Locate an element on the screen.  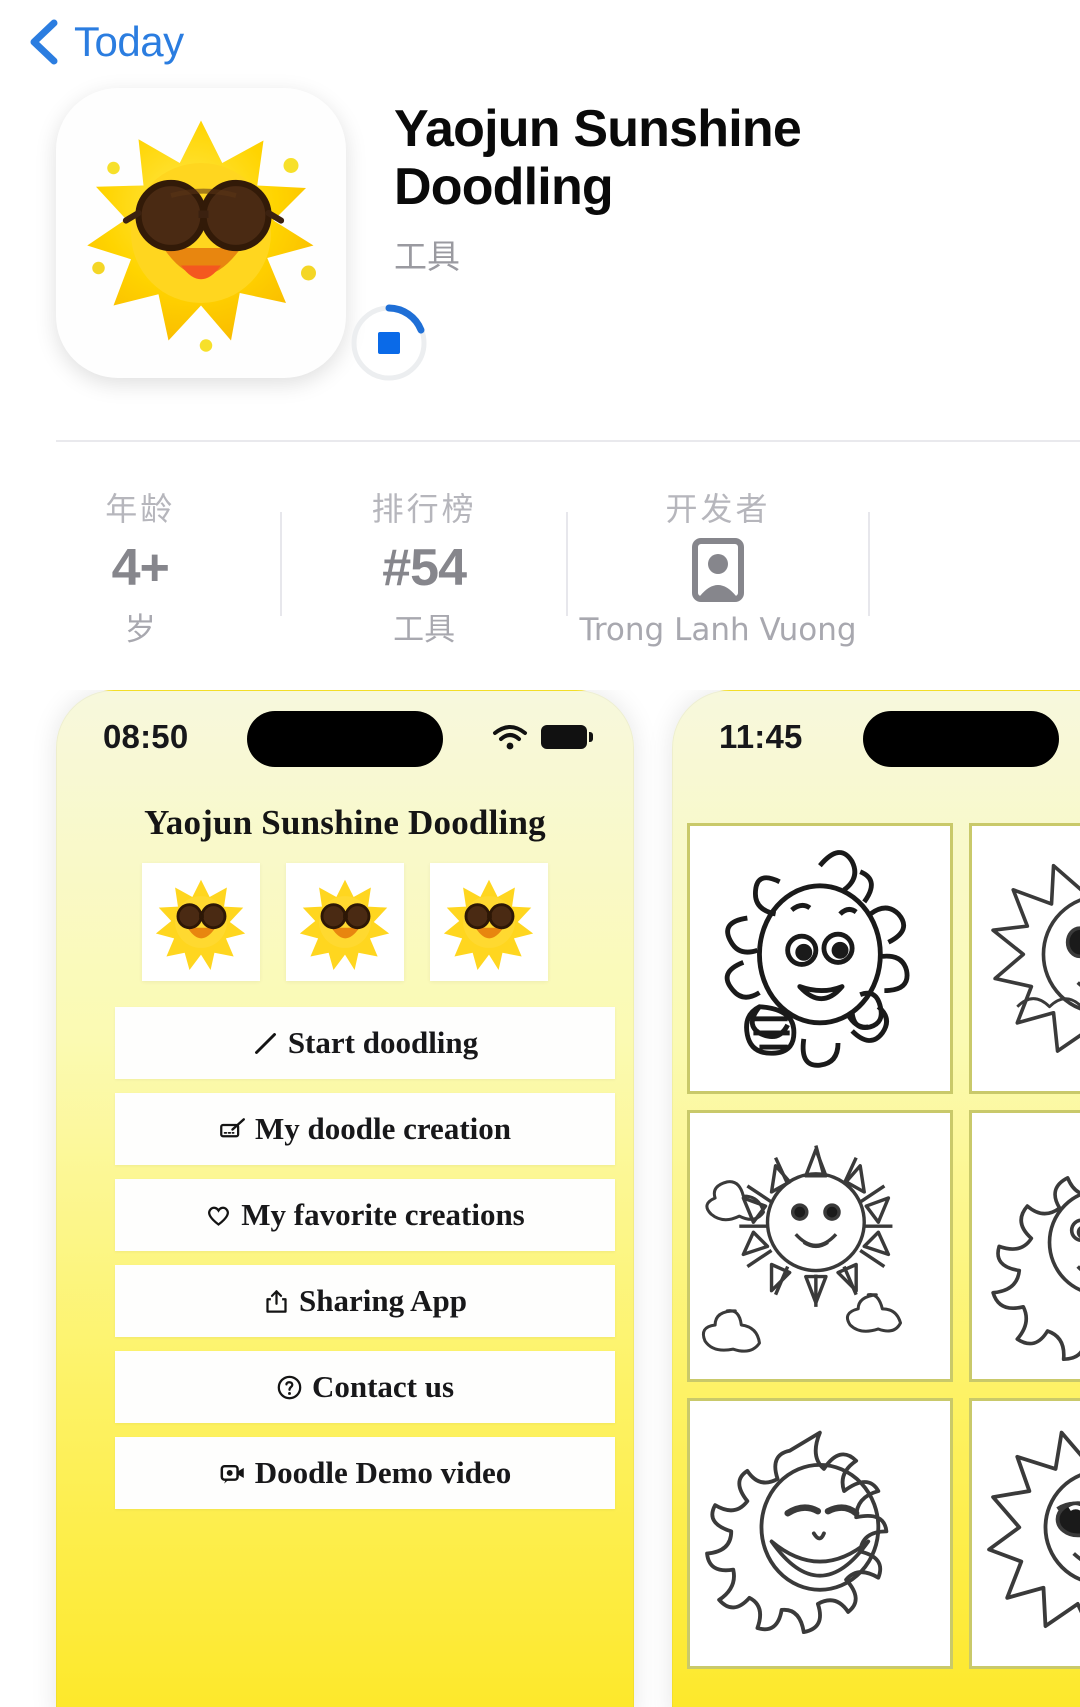
status-bar: 08:50 is located at coordinates (345, 737).